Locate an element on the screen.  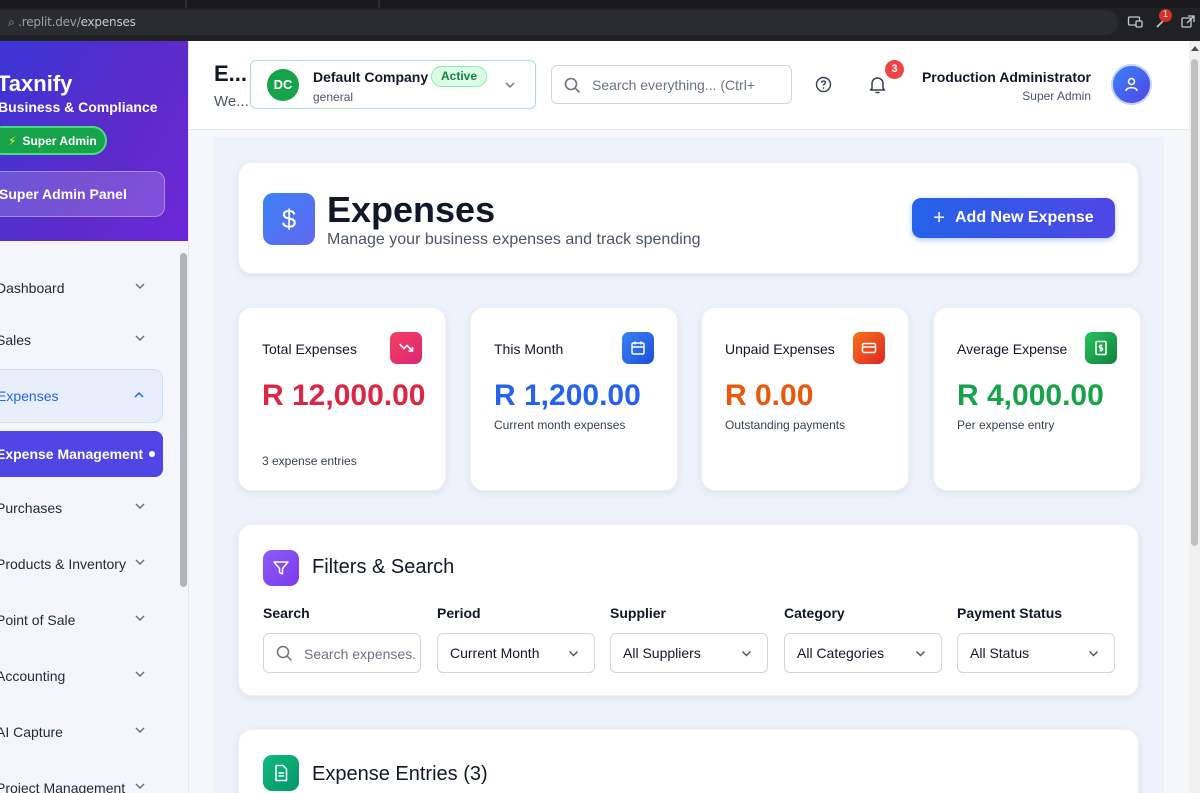
active-dot is located at coordinates (152, 454).